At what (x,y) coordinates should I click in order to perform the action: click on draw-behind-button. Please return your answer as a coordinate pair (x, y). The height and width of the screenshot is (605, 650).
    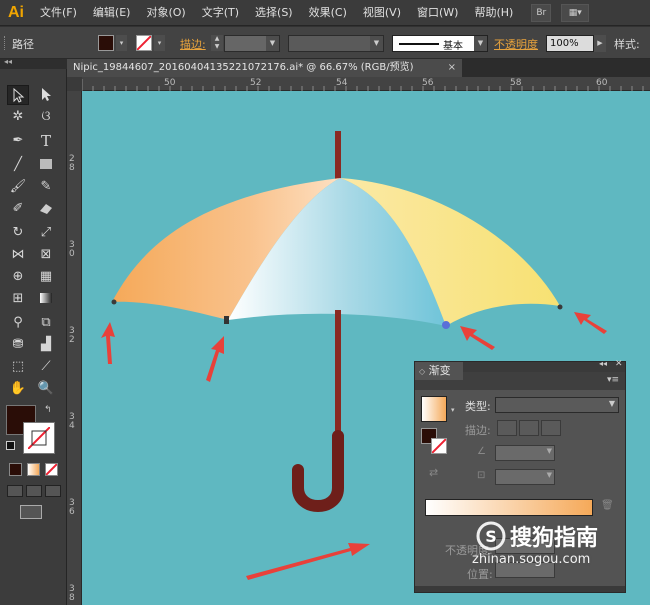
    Looking at the image, I should click on (34, 491).